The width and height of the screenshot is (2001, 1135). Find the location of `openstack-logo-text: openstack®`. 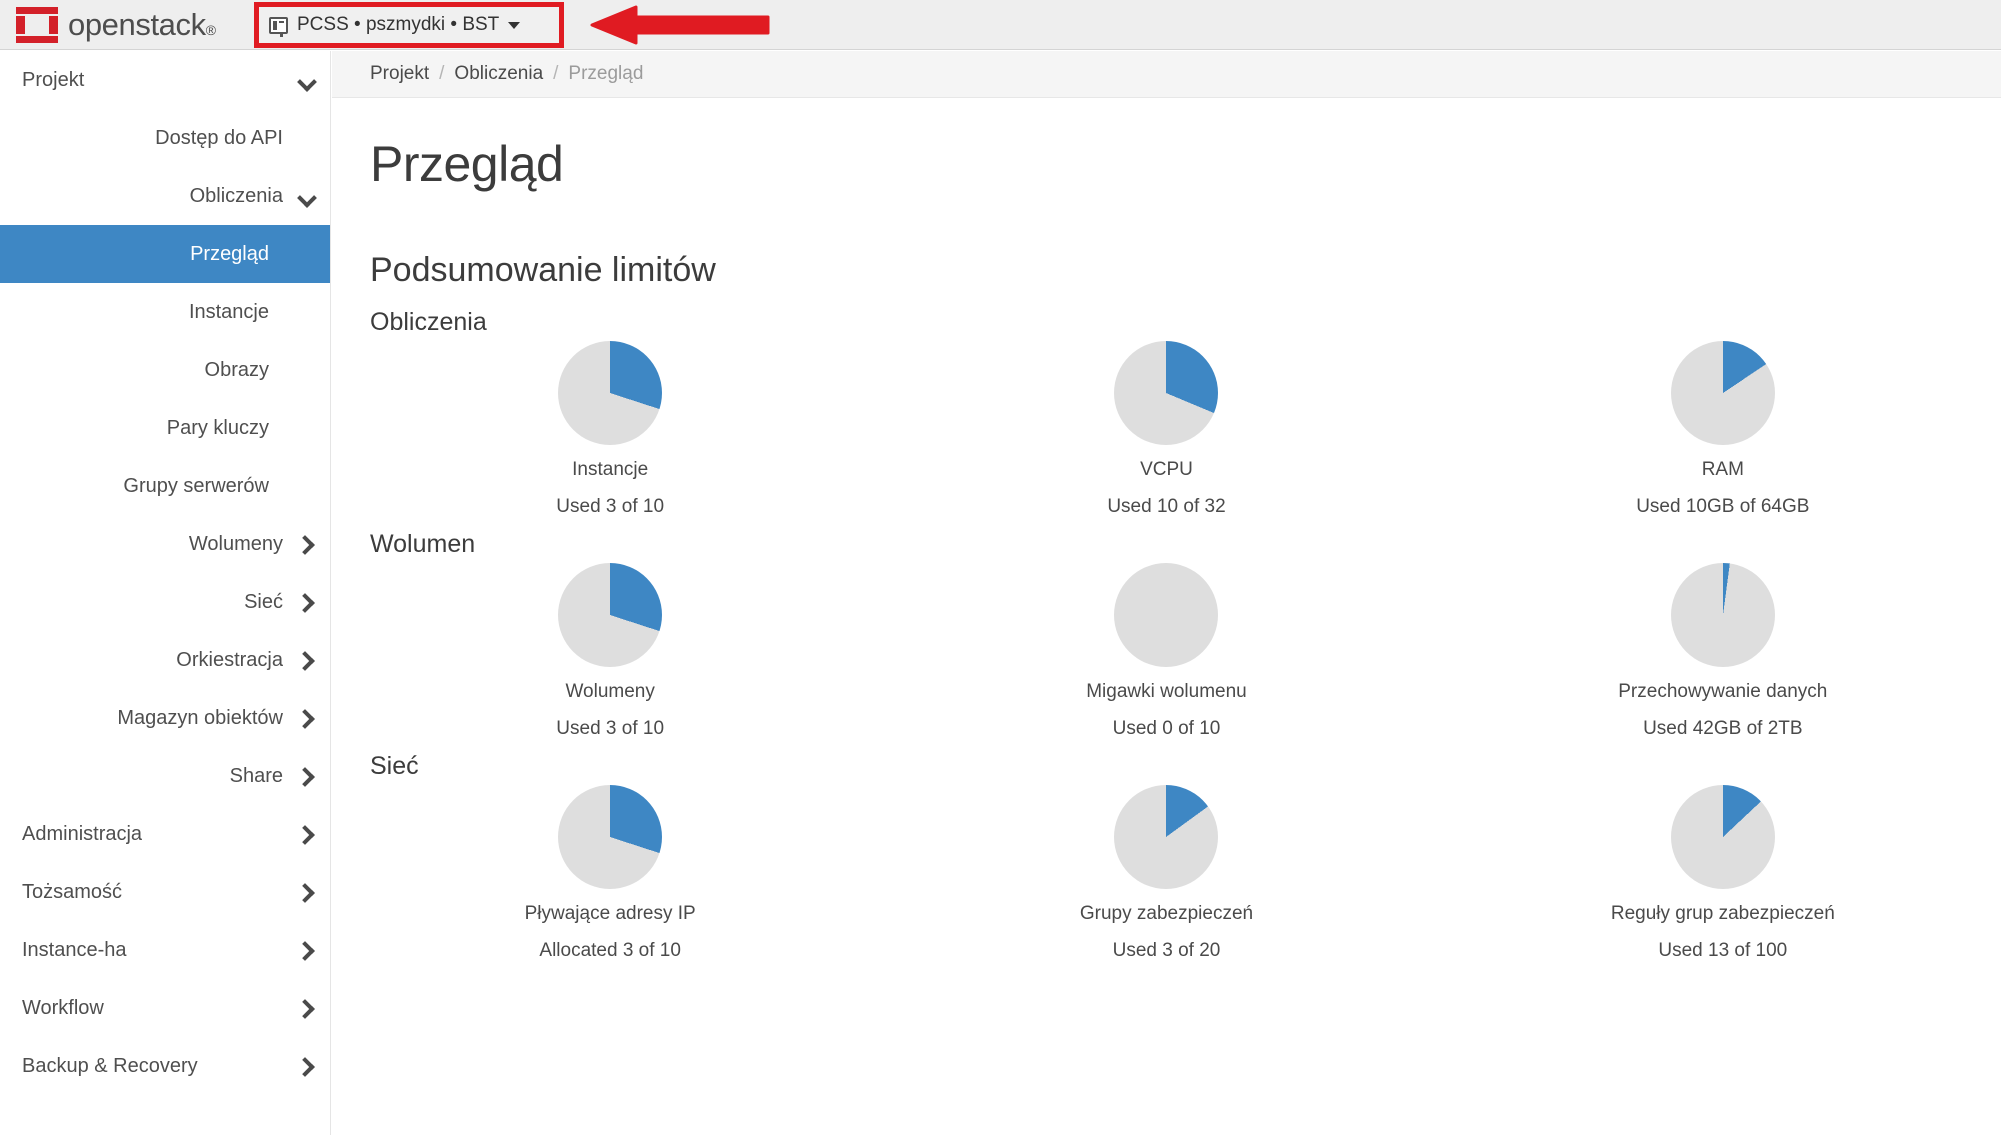

openstack-logo-text: openstack® is located at coordinates (142, 24).